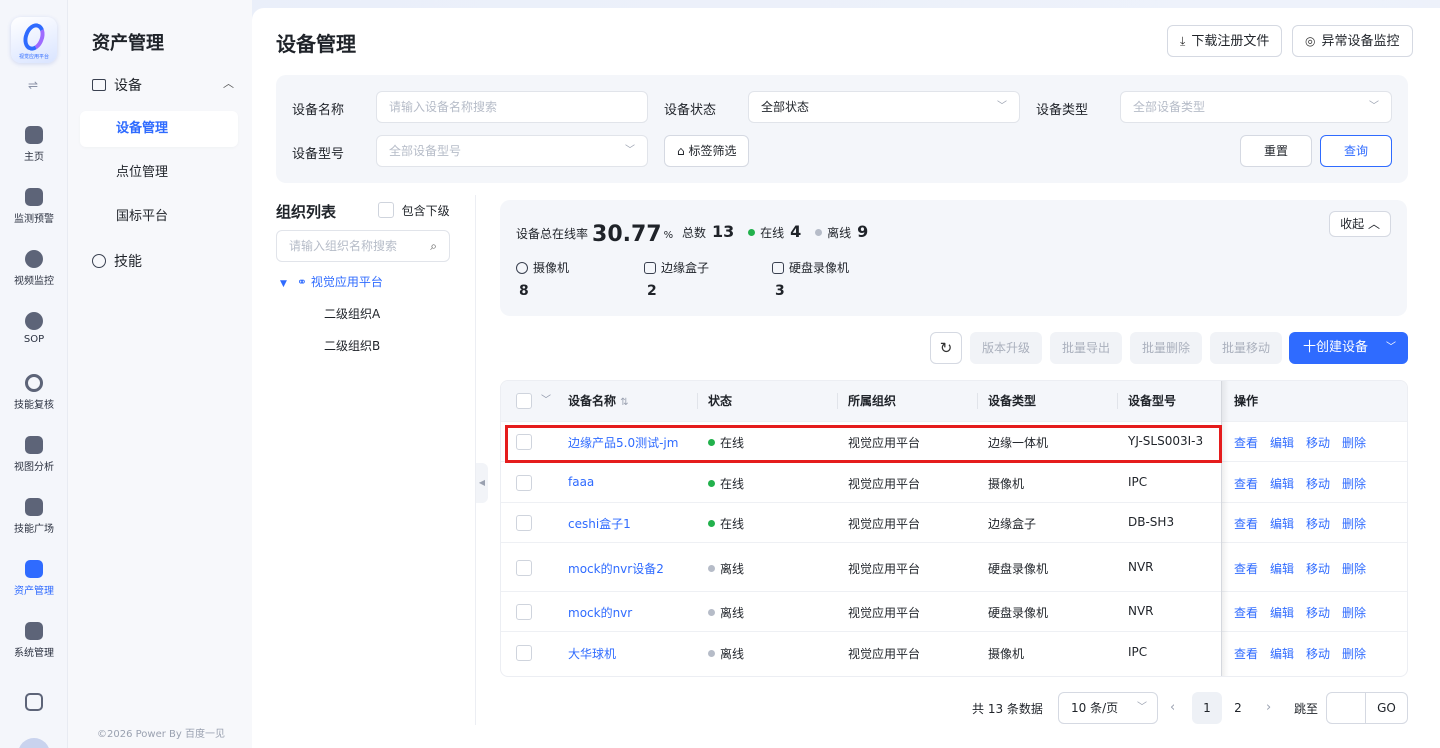  What do you see at coordinates (1006, 348) in the screenshot?
I see `version-upgrade-button: 版本升级` at bounding box center [1006, 348].